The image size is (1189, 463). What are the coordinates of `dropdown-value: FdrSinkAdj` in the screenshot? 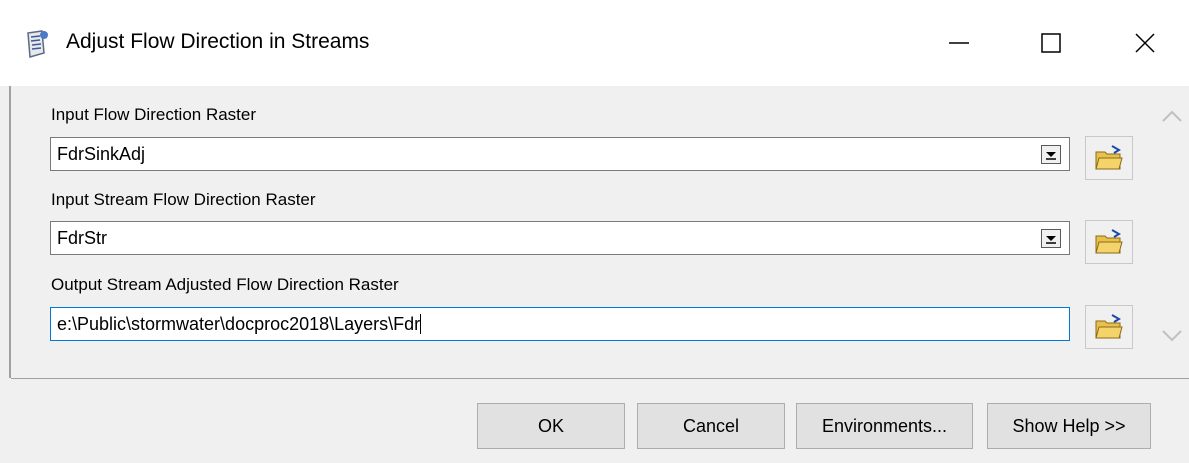 It's located at (101, 154).